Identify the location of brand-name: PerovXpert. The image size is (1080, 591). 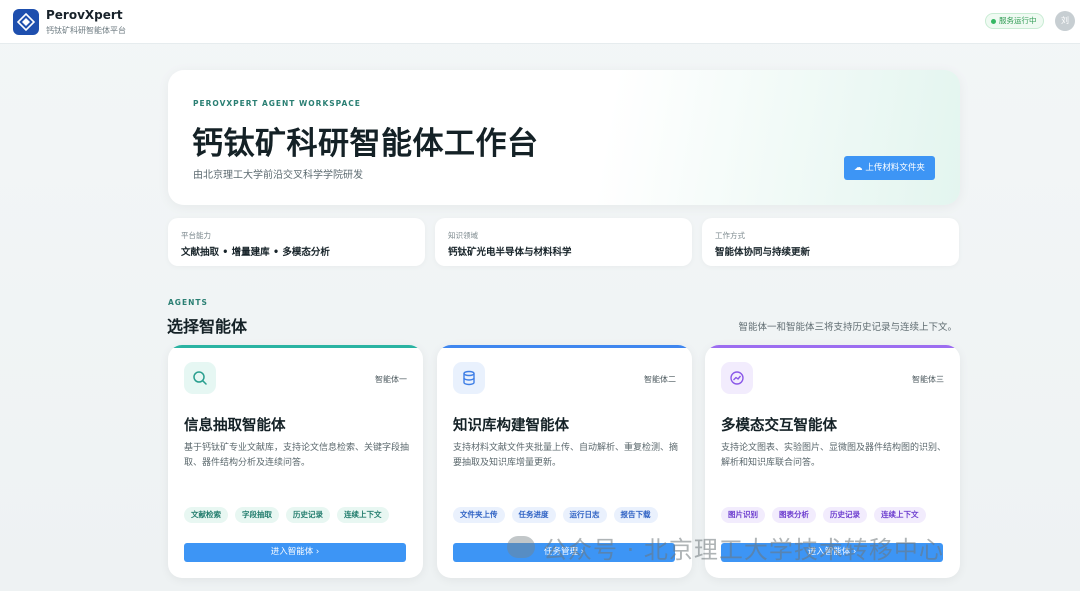
(84, 15).